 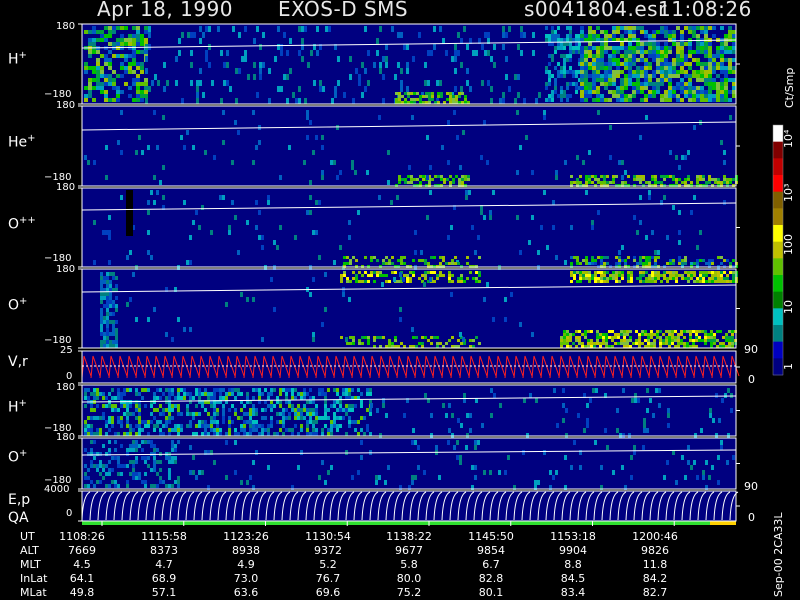 What do you see at coordinates (751, 379) in the screenshot?
I see `rtick-vr-bottom: 0` at bounding box center [751, 379].